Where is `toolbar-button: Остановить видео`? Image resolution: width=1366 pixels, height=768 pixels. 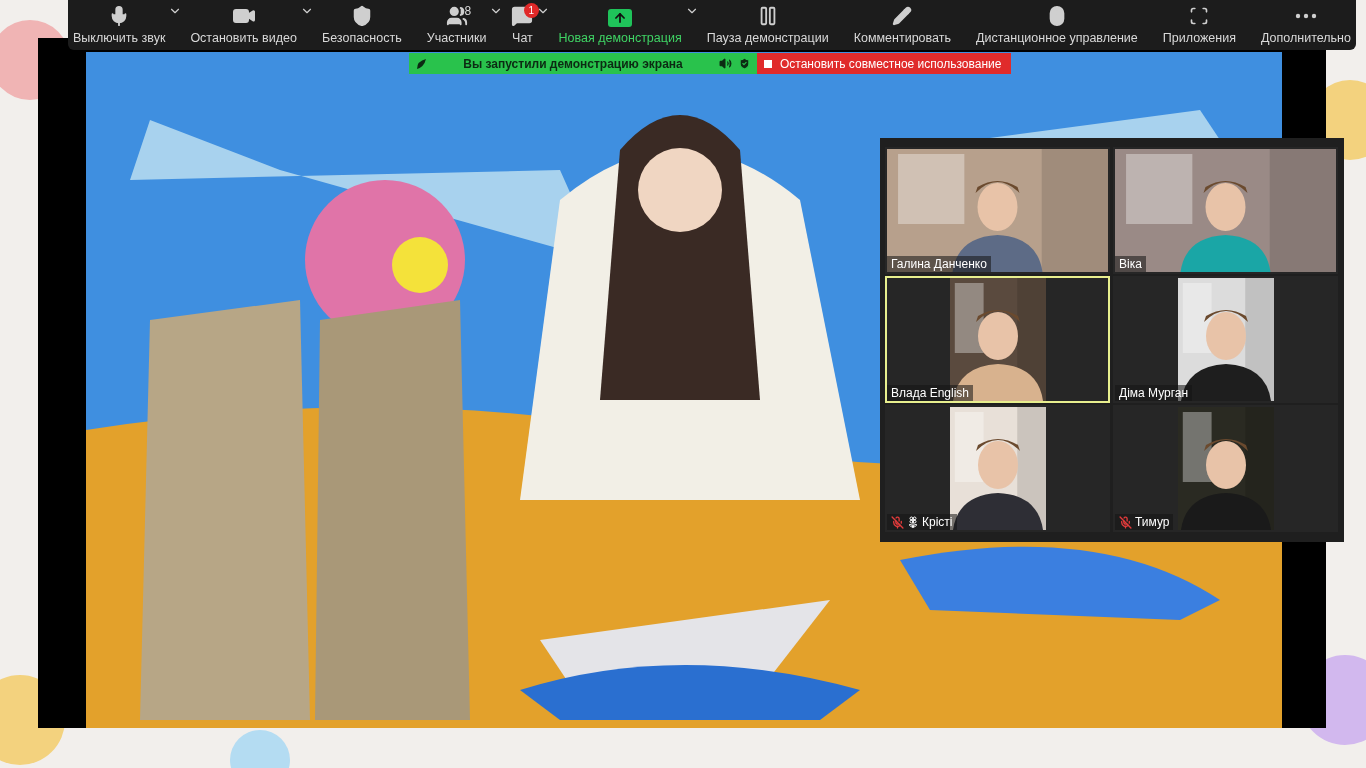 toolbar-button: Остановить видео is located at coordinates (243, 25).